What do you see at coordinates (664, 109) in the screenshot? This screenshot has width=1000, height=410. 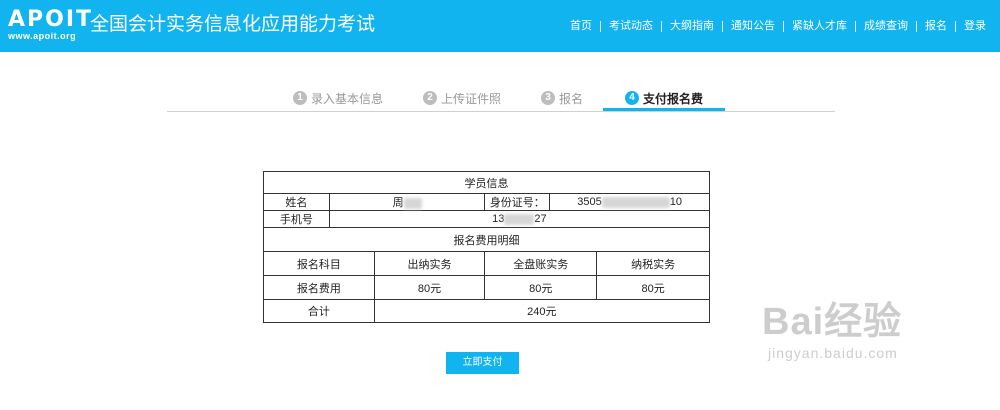 I see `active-step-indicator` at bounding box center [664, 109].